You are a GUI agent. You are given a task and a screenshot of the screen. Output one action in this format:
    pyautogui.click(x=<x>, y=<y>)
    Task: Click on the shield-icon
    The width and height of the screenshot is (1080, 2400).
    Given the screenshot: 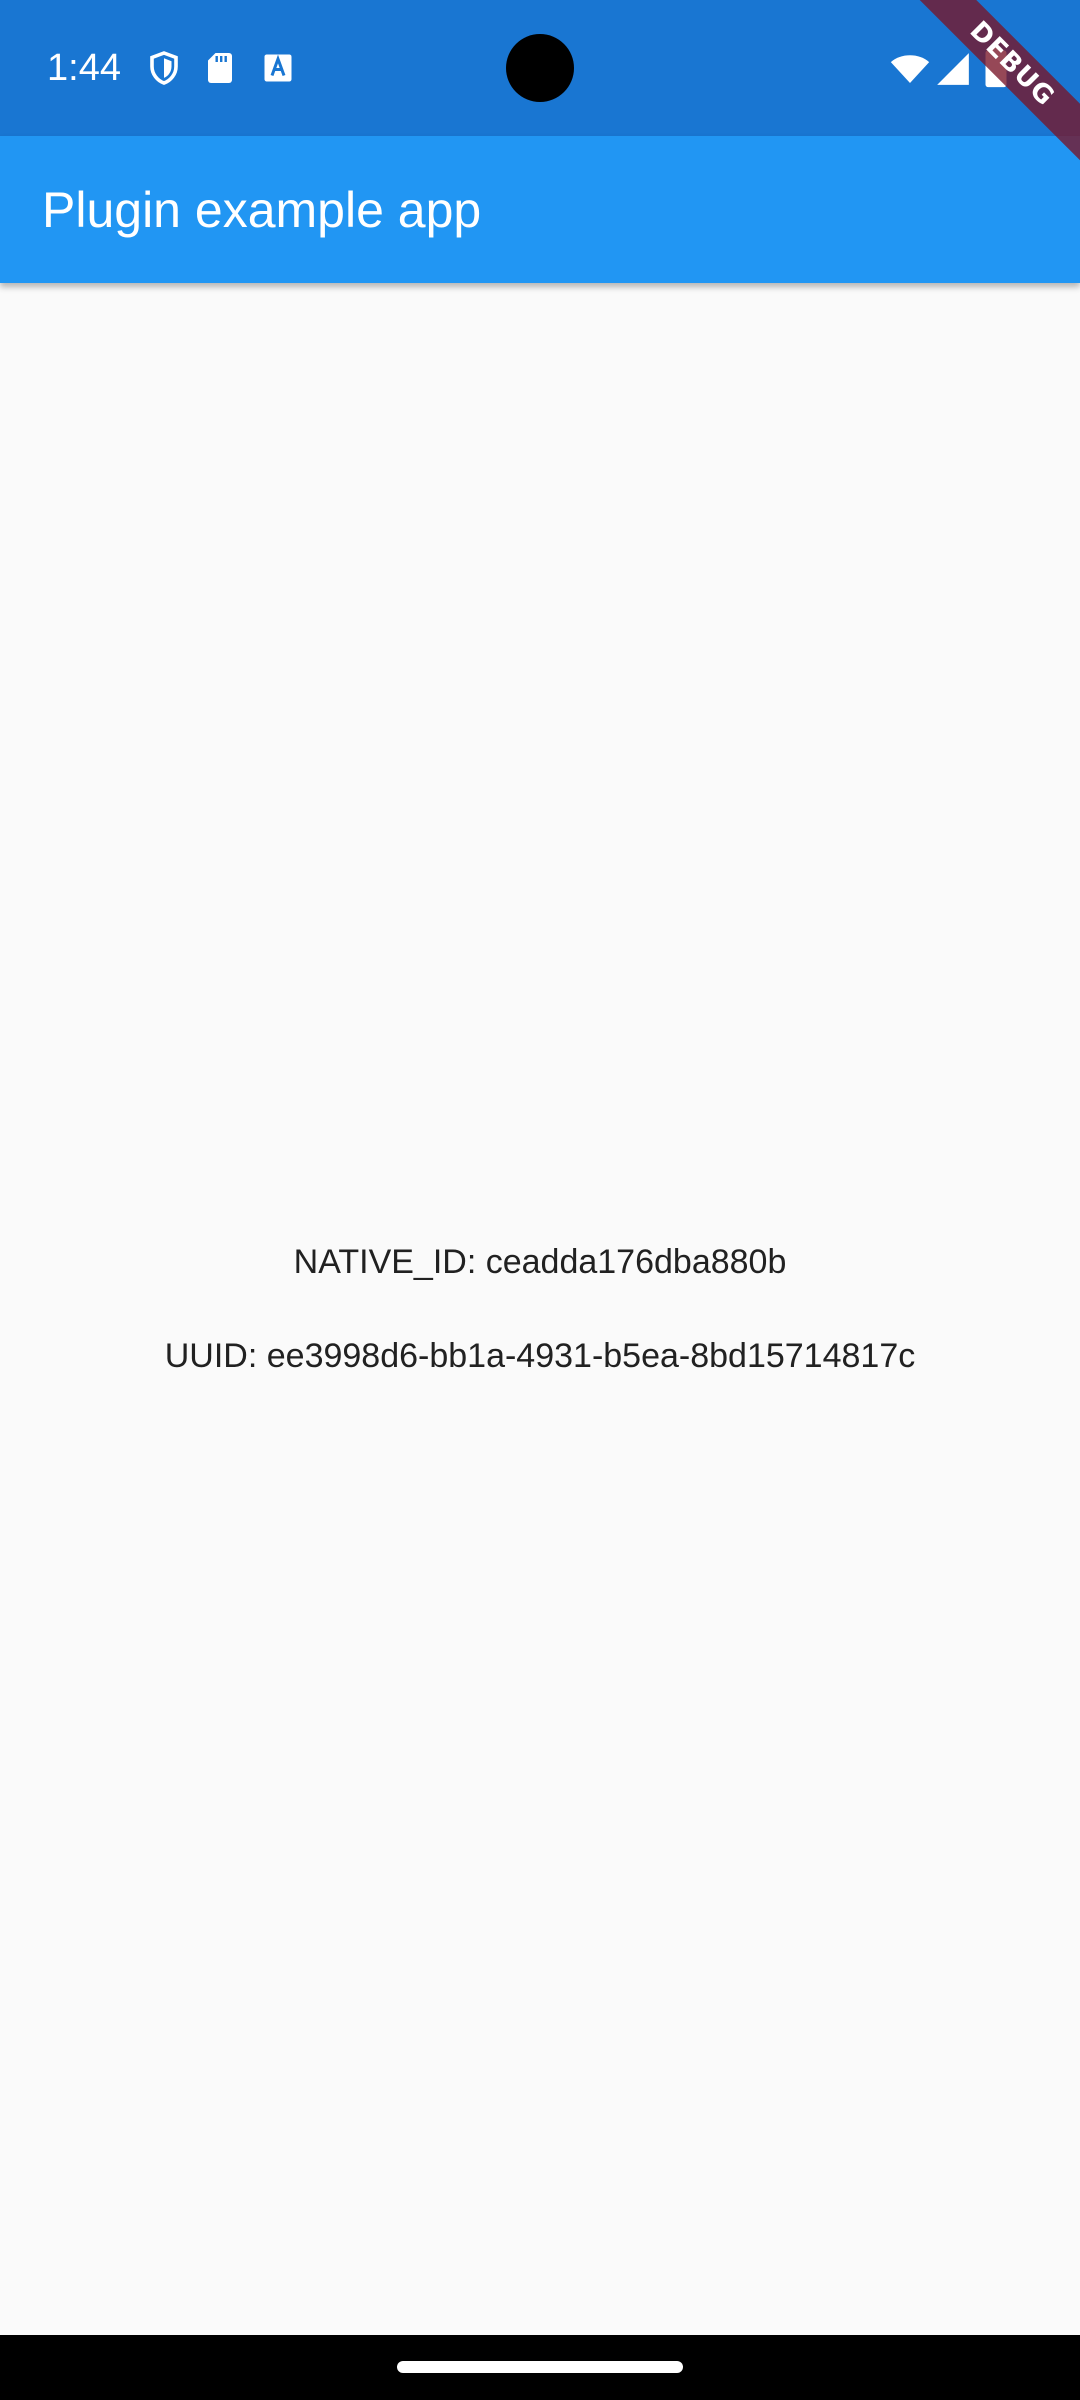 What is the action you would take?
    pyautogui.click(x=164, y=68)
    